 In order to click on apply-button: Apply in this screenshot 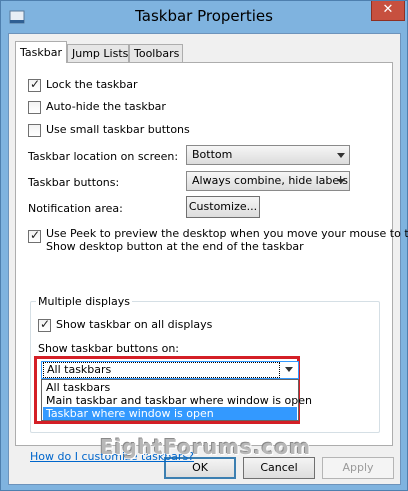, I will do `click(358, 468)`.